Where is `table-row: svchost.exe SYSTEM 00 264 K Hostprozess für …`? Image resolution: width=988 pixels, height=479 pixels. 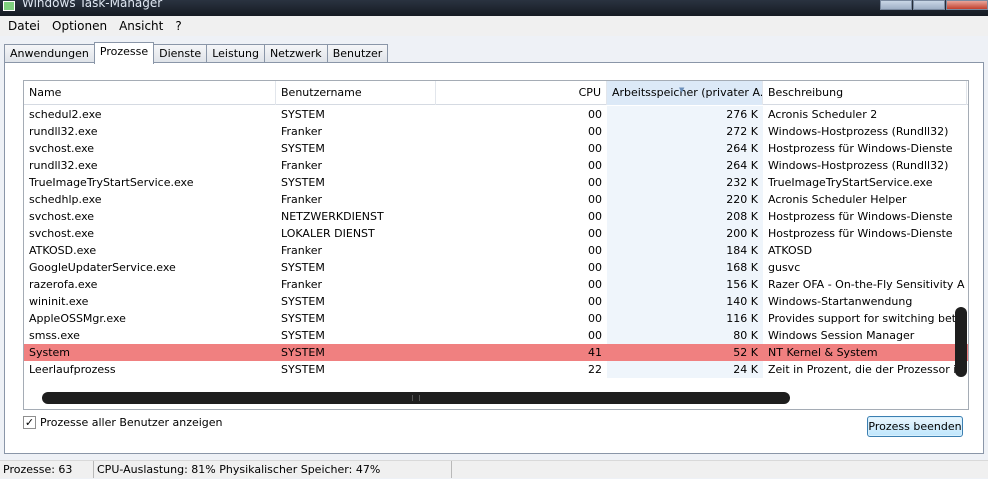 table-row: svchost.exe SYSTEM 00 264 K Hostprozess für … is located at coordinates (496, 148).